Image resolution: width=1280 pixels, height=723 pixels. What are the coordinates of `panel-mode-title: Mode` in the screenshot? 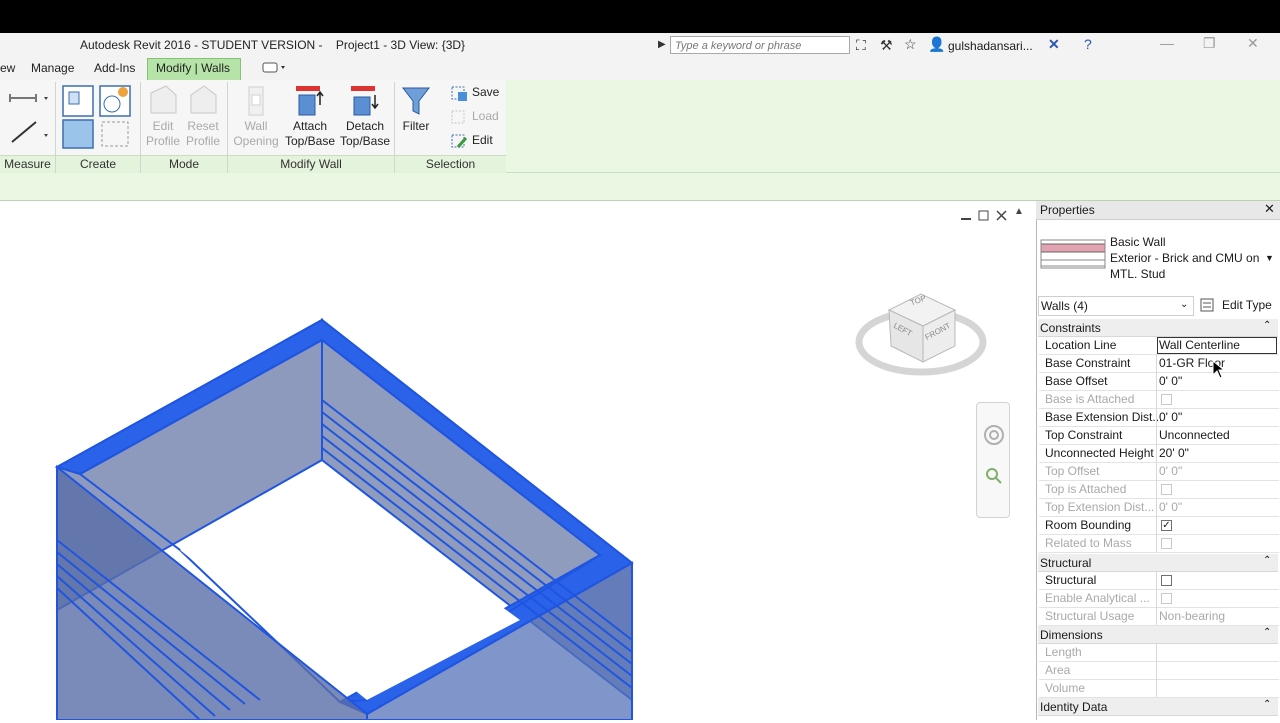 It's located at (184, 164).